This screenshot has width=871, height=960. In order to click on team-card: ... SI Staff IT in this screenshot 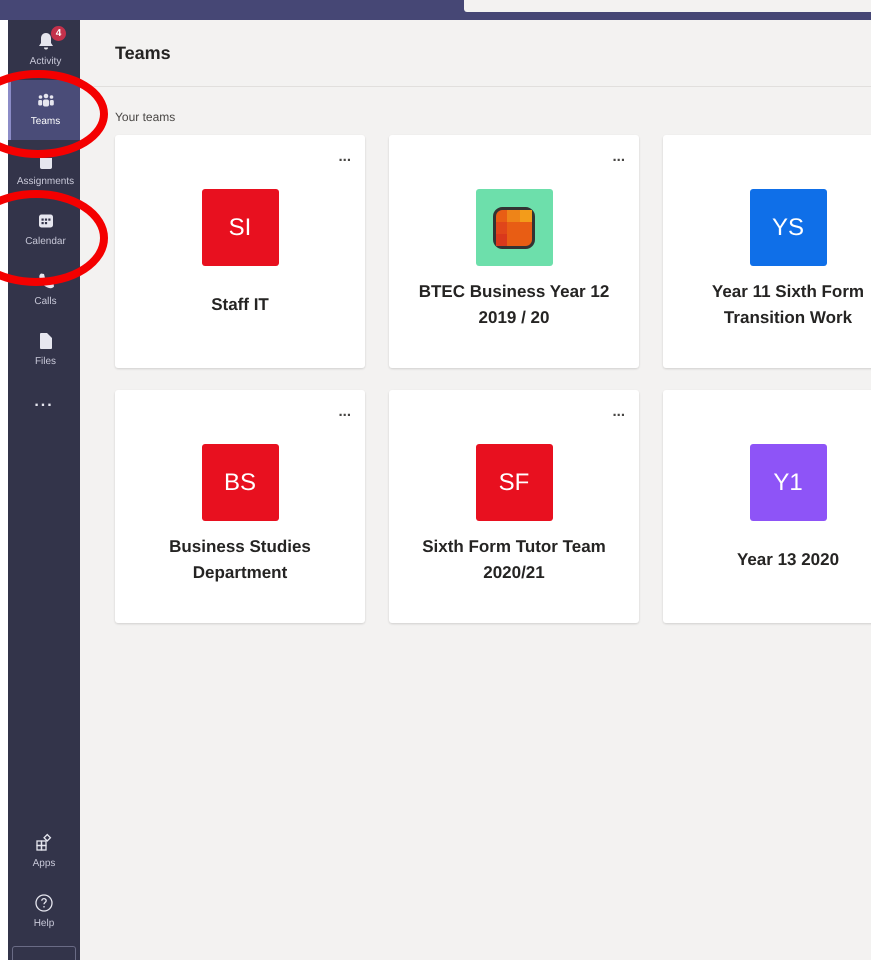, I will do `click(240, 251)`.